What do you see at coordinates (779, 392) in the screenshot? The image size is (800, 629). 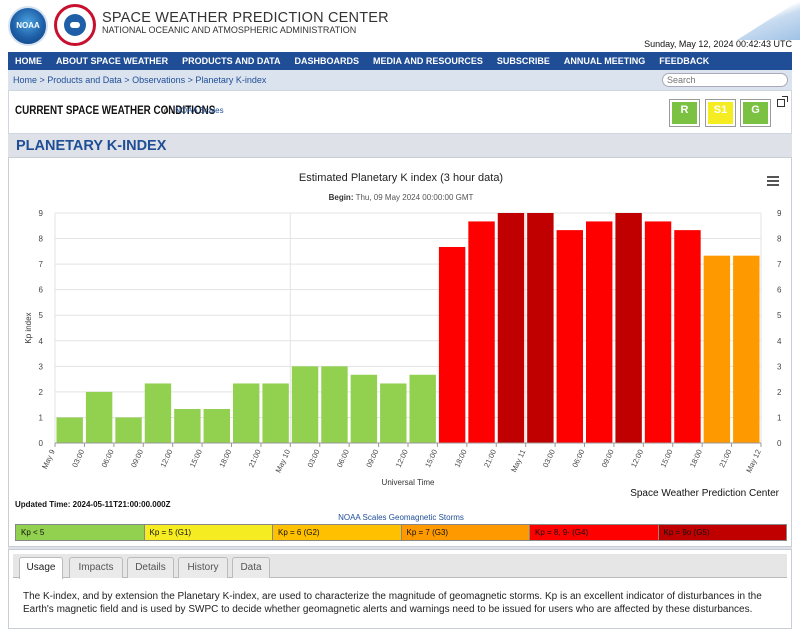 I see `y-tick-label-right: 2` at bounding box center [779, 392].